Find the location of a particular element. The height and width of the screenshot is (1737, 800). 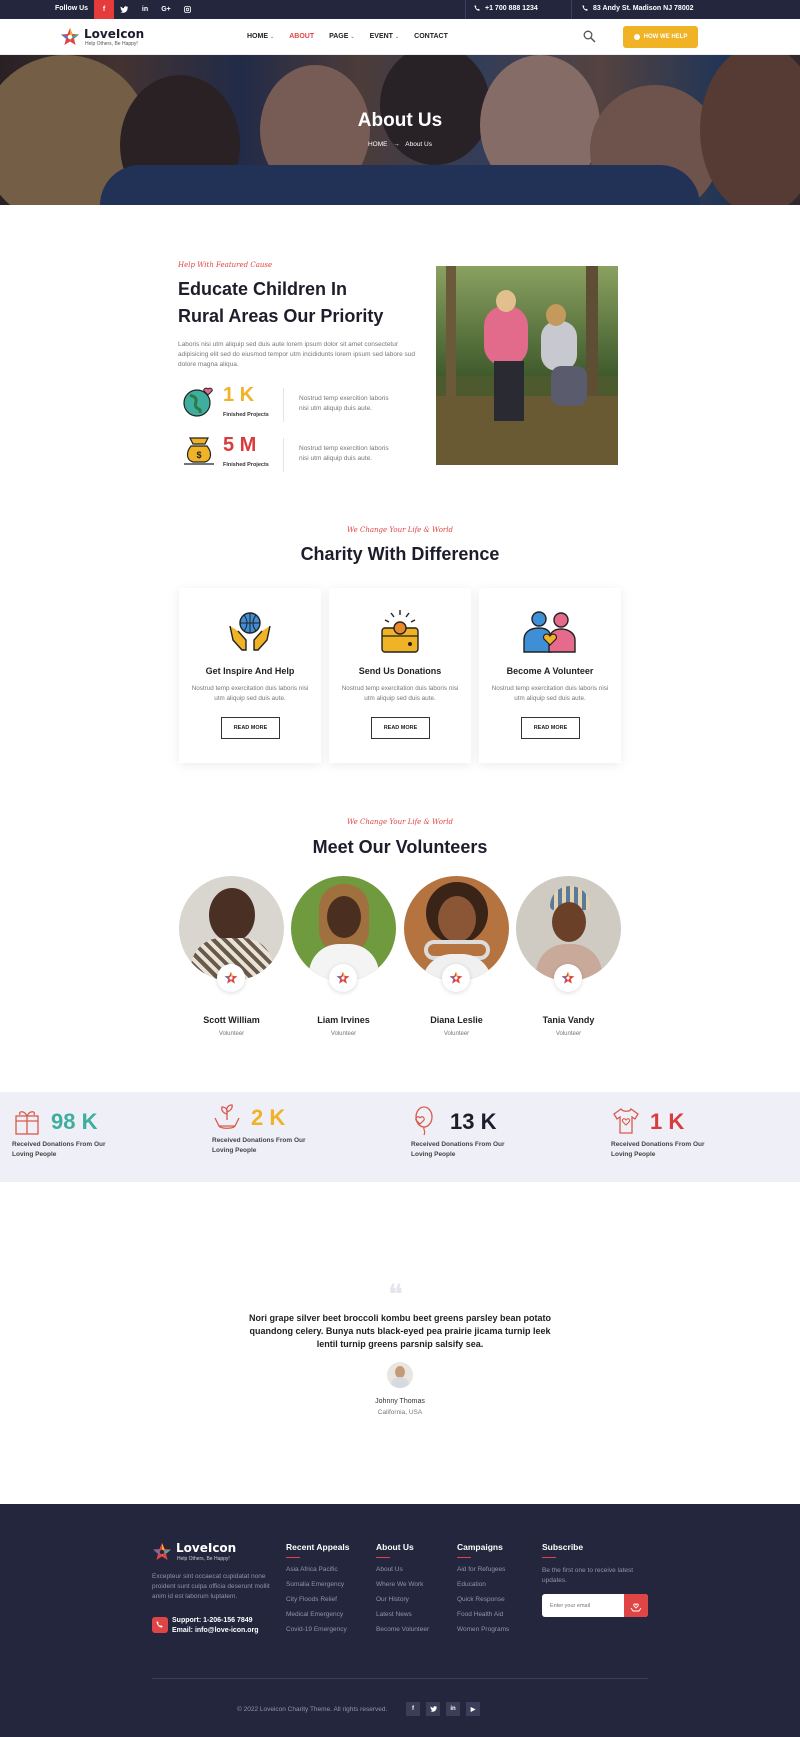

support-email: Email: info@love-icon.org is located at coordinates (215, 1630).